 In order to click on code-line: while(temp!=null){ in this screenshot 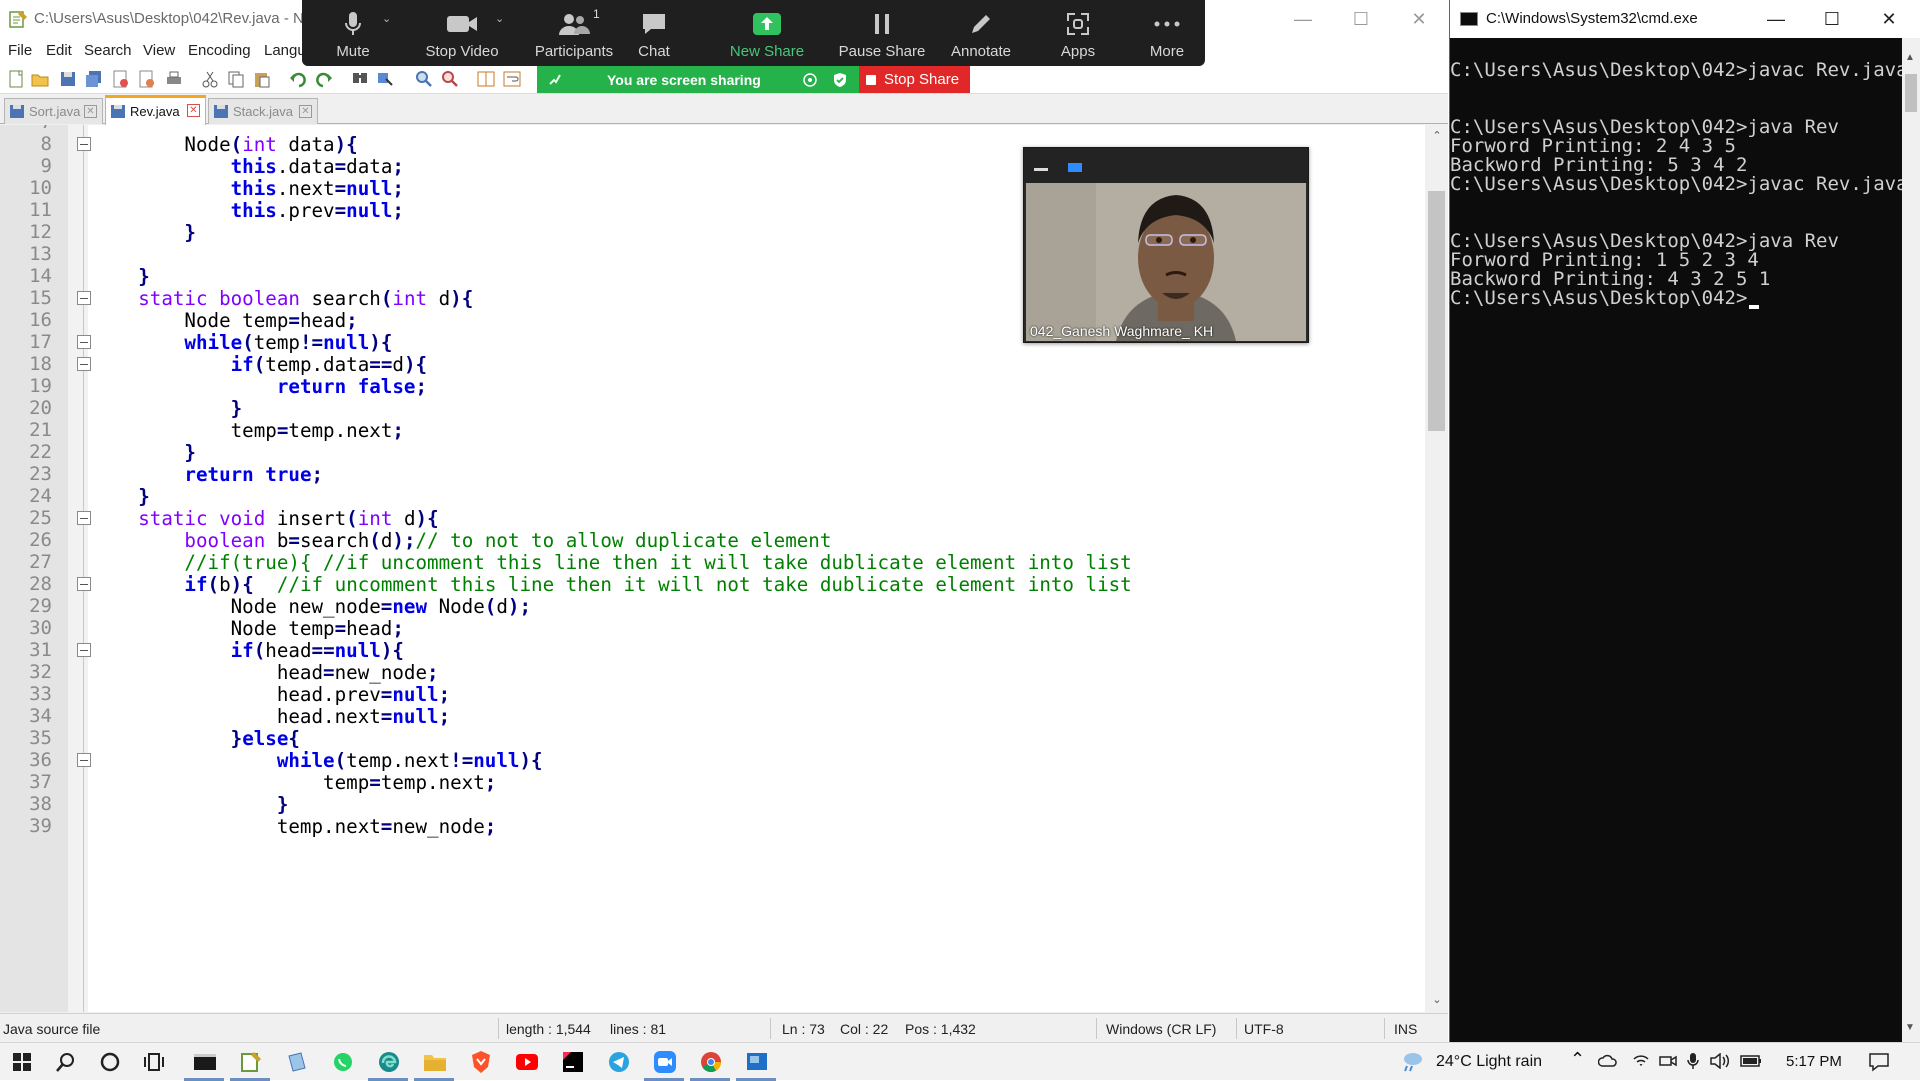, I will do `click(242, 342)`.